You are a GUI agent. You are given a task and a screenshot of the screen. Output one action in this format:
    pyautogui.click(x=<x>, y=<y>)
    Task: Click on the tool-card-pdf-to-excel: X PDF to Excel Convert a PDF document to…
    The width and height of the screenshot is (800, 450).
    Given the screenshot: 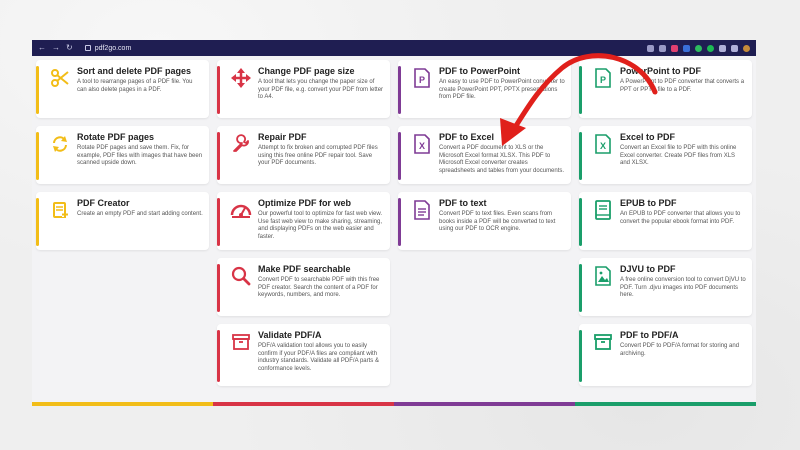 What is the action you would take?
    pyautogui.click(x=484, y=155)
    